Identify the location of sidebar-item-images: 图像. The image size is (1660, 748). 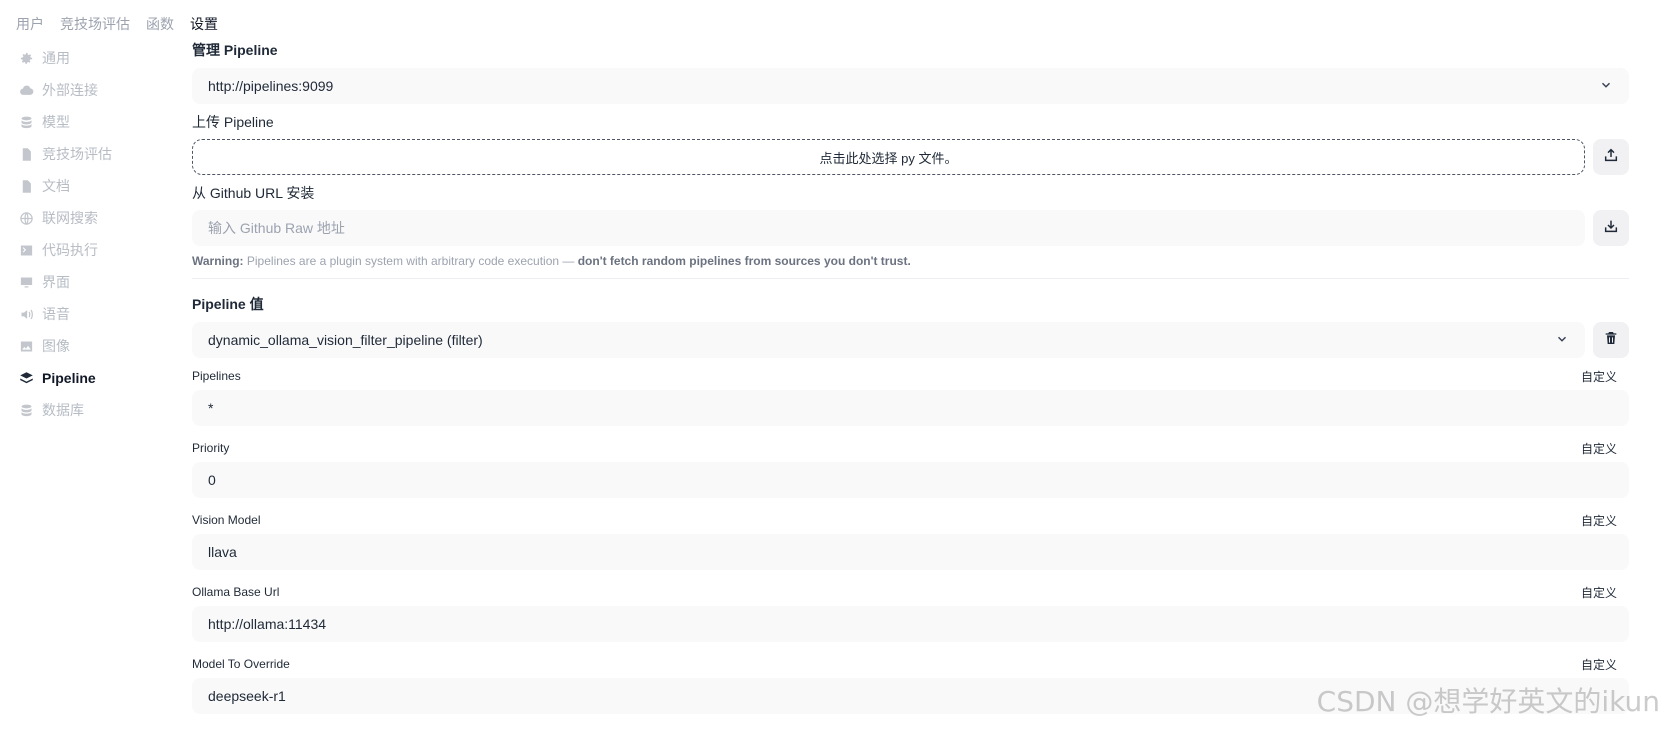
(93, 346).